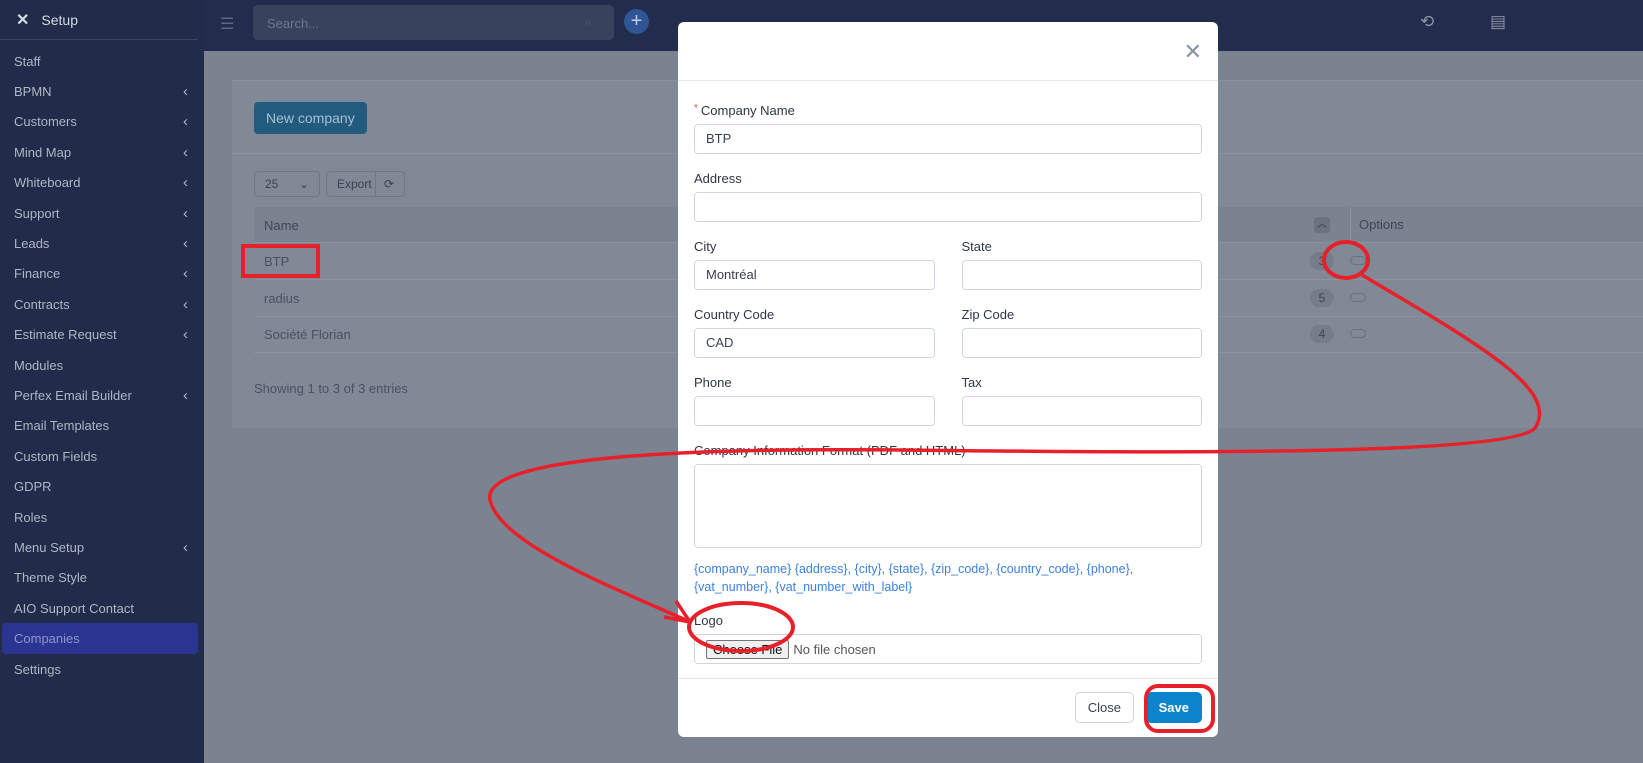 The width and height of the screenshot is (1643, 763). I want to click on sidebar-item-label: Whiteboard, so click(47, 183).